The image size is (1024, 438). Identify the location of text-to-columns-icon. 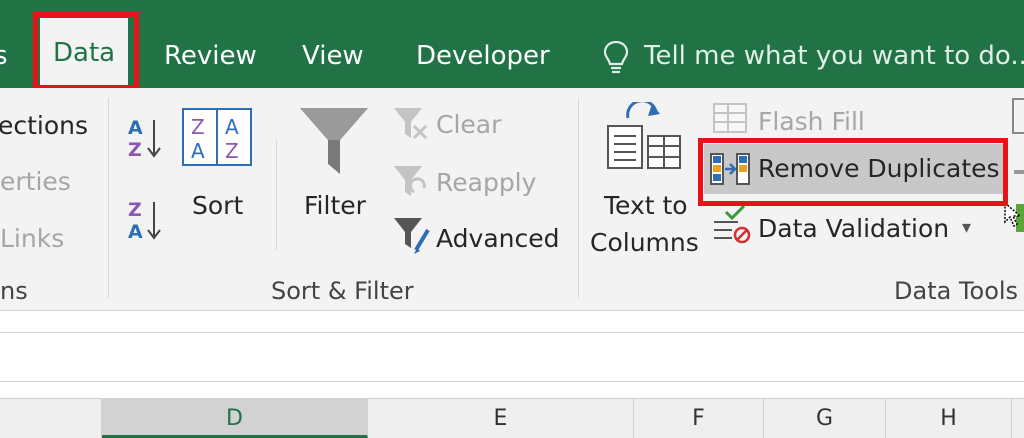
(644, 137).